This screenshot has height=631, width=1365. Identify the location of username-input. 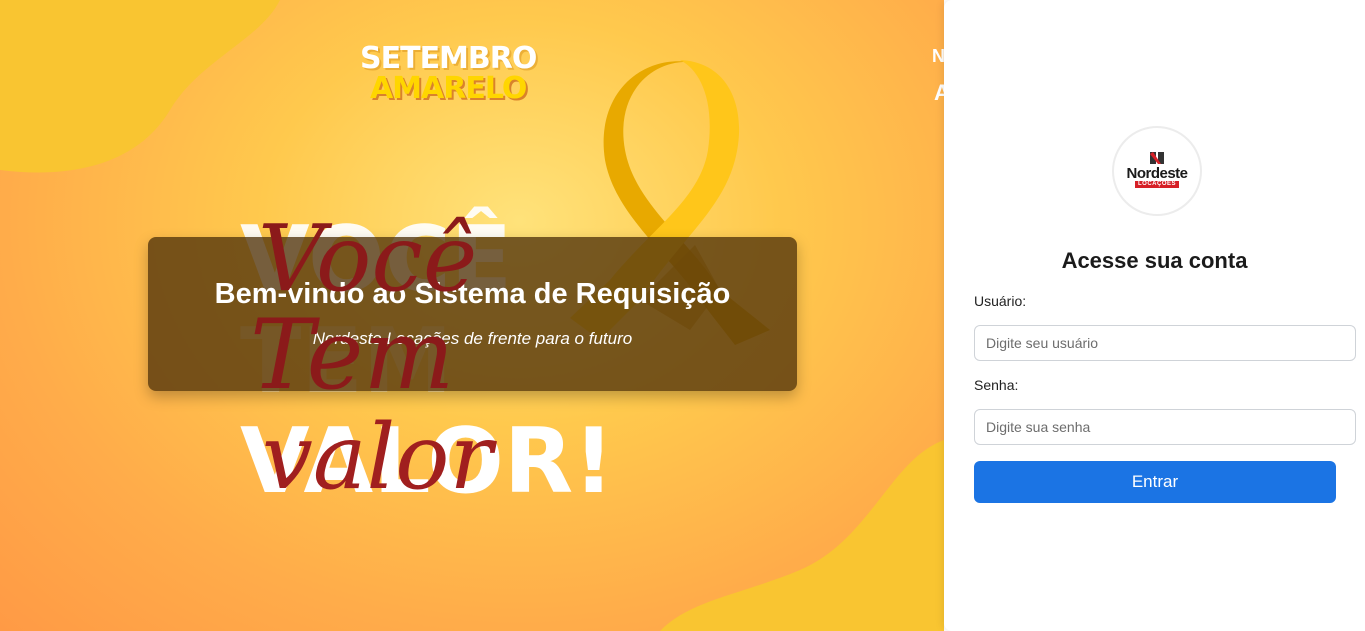
(1165, 343).